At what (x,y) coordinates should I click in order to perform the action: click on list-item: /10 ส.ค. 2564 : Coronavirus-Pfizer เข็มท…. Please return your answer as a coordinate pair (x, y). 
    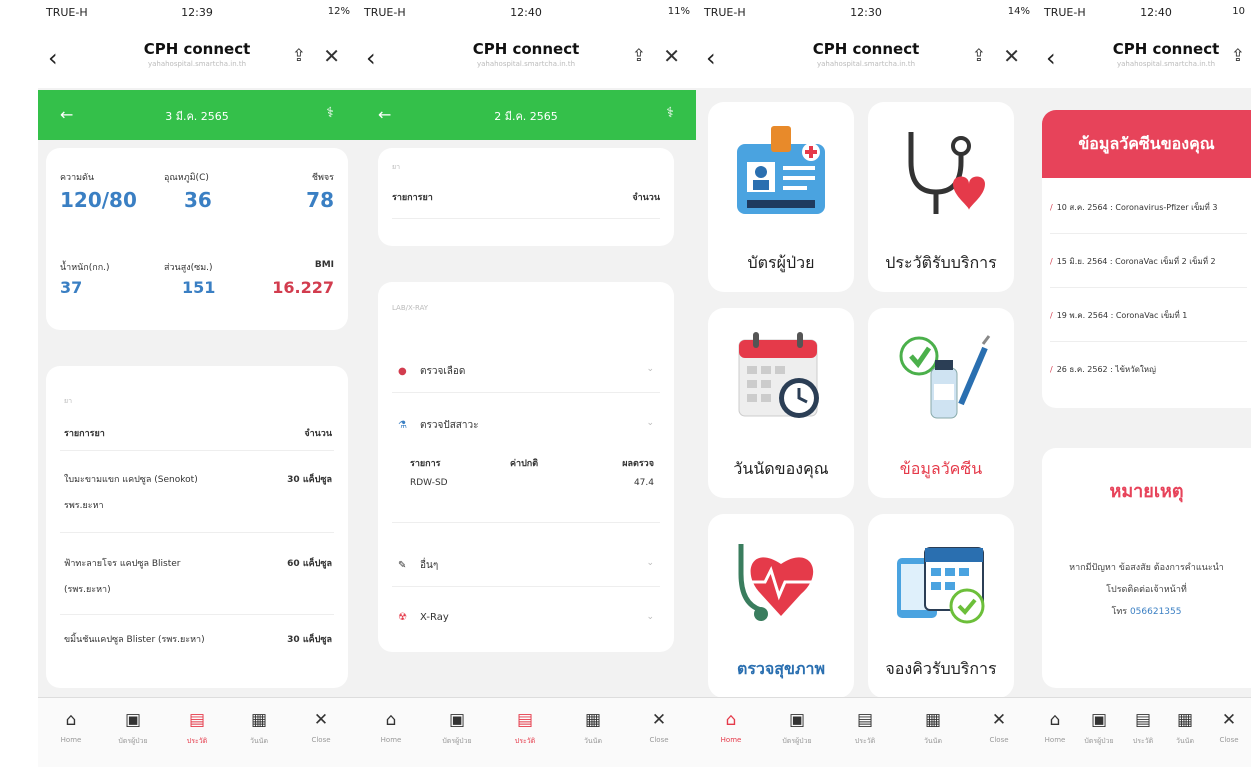
    Looking at the image, I should click on (1148, 208).